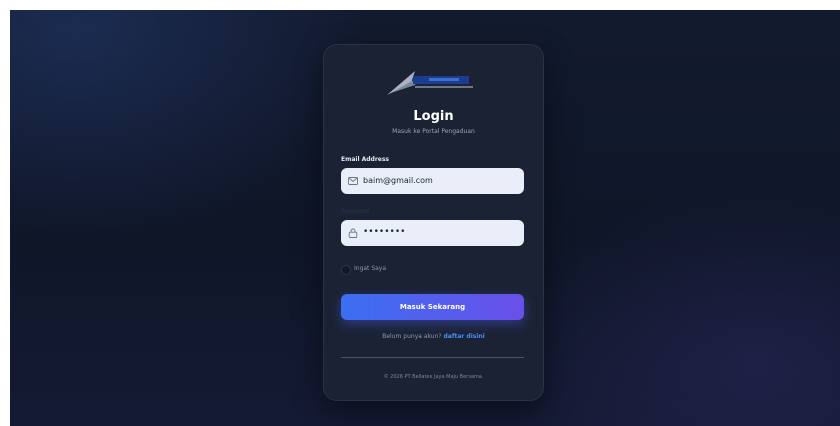 This screenshot has height=426, width=840. What do you see at coordinates (433, 116) in the screenshot?
I see `page-title: Login` at bounding box center [433, 116].